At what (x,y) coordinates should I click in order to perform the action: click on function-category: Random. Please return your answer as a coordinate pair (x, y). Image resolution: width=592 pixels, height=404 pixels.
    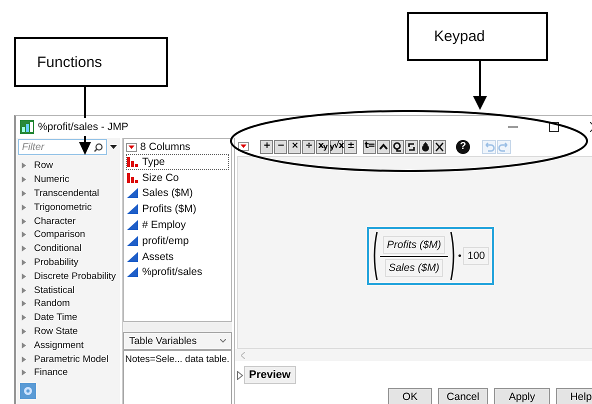
    Looking at the image, I should click on (52, 304).